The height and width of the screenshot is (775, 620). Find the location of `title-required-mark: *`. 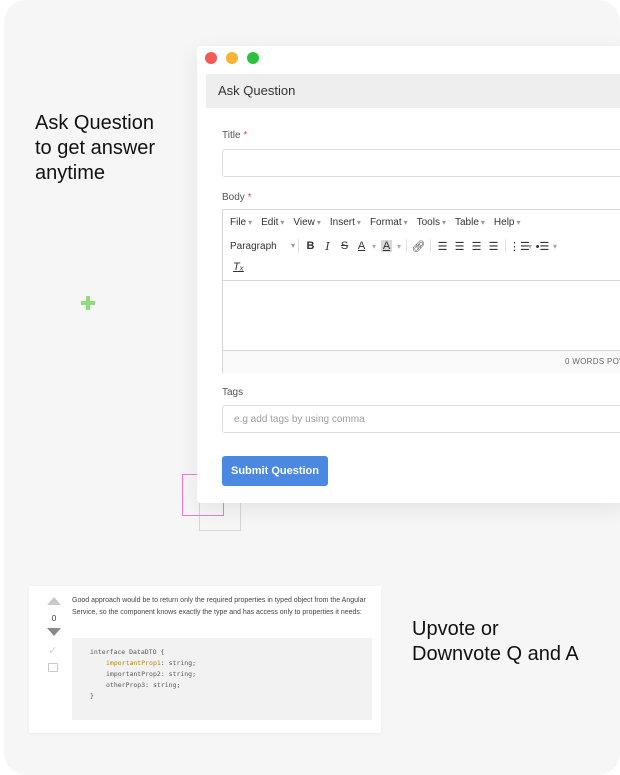

title-required-mark: * is located at coordinates (245, 135).